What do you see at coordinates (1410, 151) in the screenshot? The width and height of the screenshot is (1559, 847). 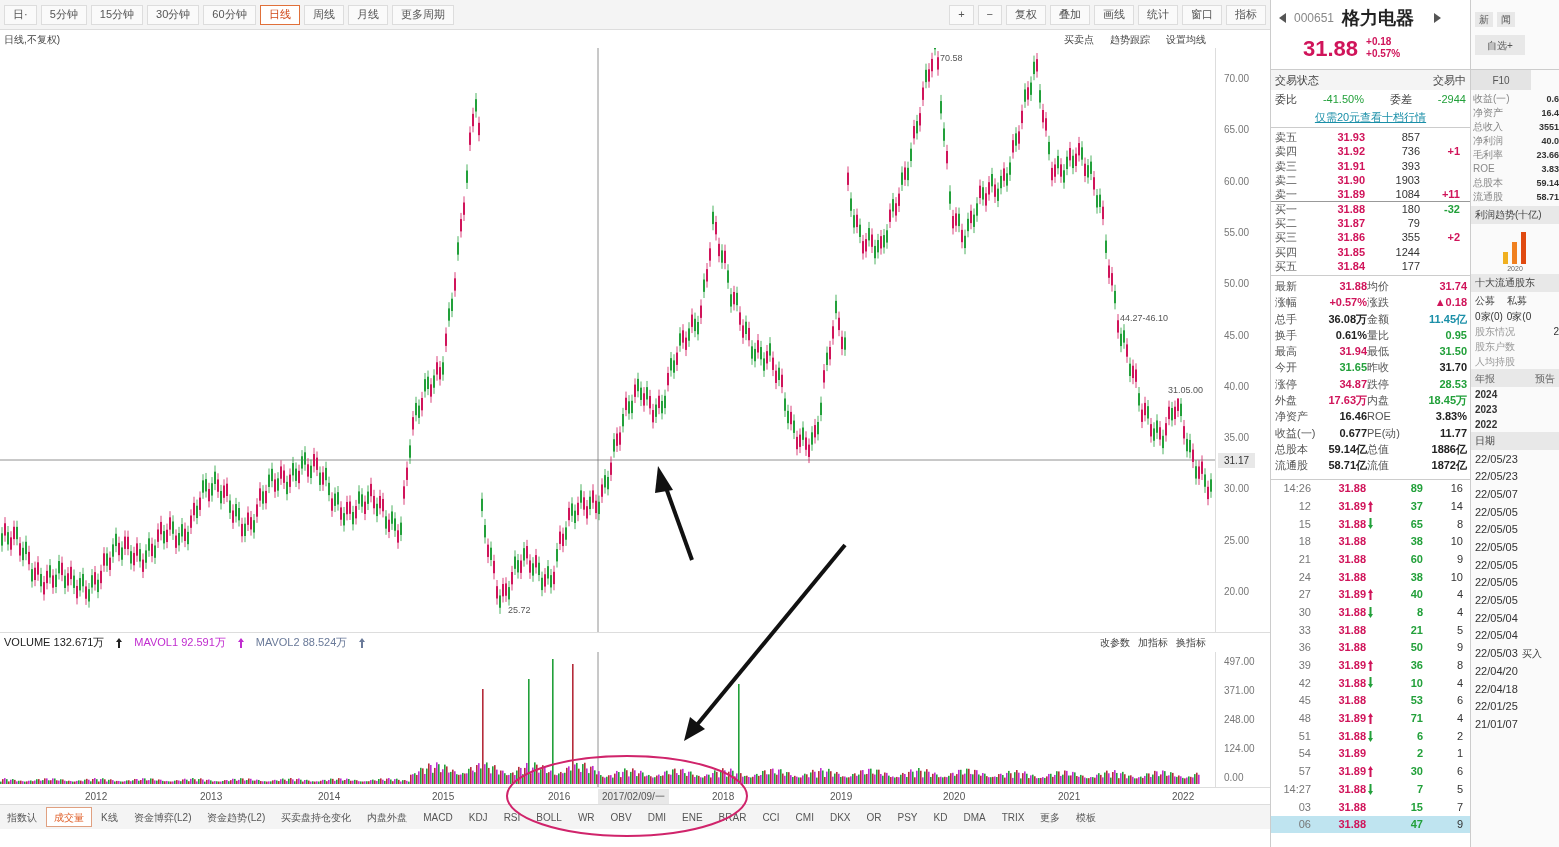 I see `order-volume: 736` at bounding box center [1410, 151].